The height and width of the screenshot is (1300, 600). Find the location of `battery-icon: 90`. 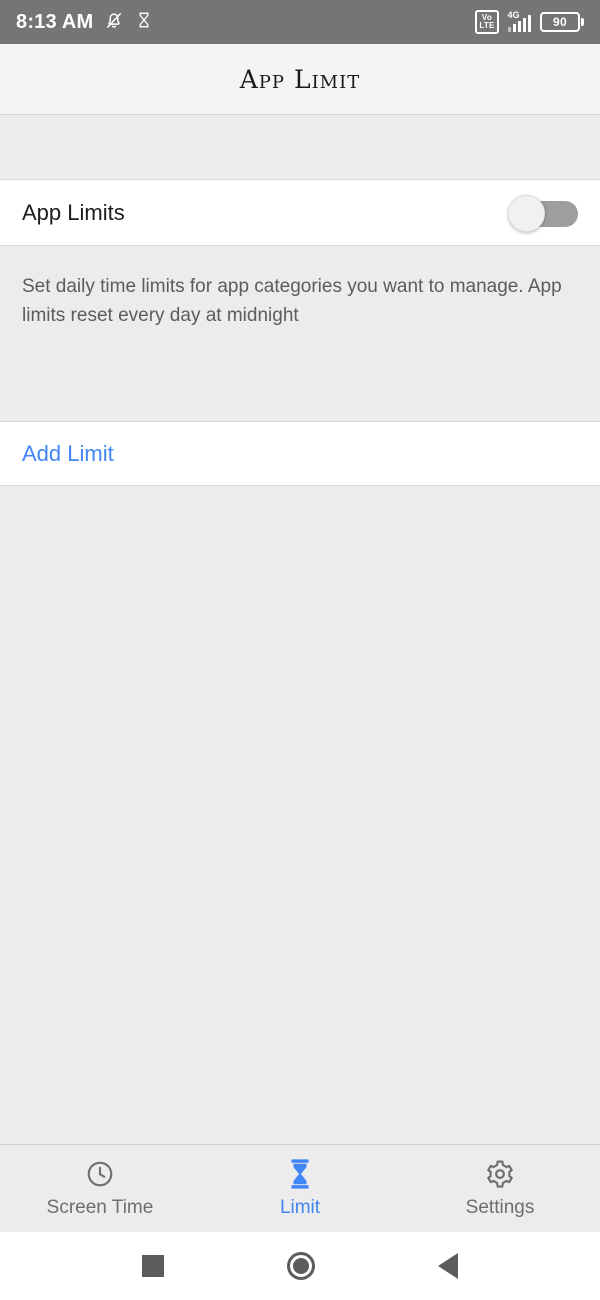

battery-icon: 90 is located at coordinates (562, 22).